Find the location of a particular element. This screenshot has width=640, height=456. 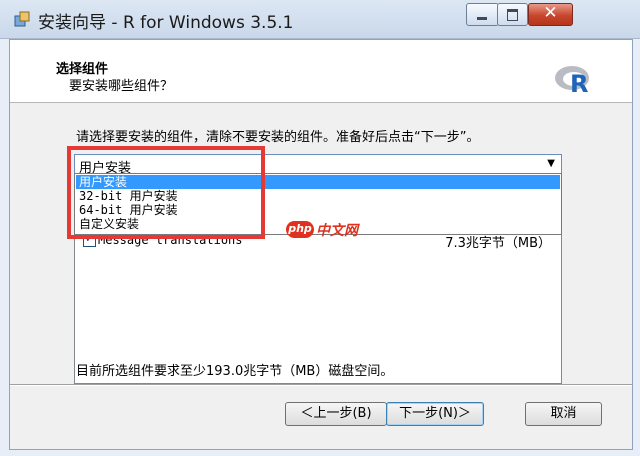

next-button: 下一步(N)＞ is located at coordinates (435, 414).